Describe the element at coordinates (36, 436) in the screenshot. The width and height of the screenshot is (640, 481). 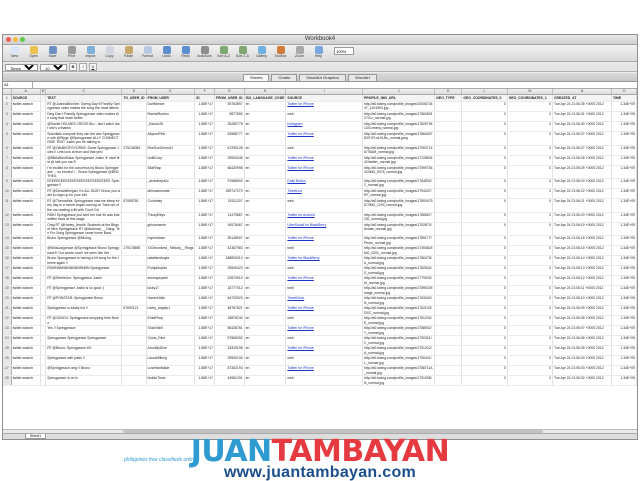
I see `sheet-tab: Sheet1` at that location.